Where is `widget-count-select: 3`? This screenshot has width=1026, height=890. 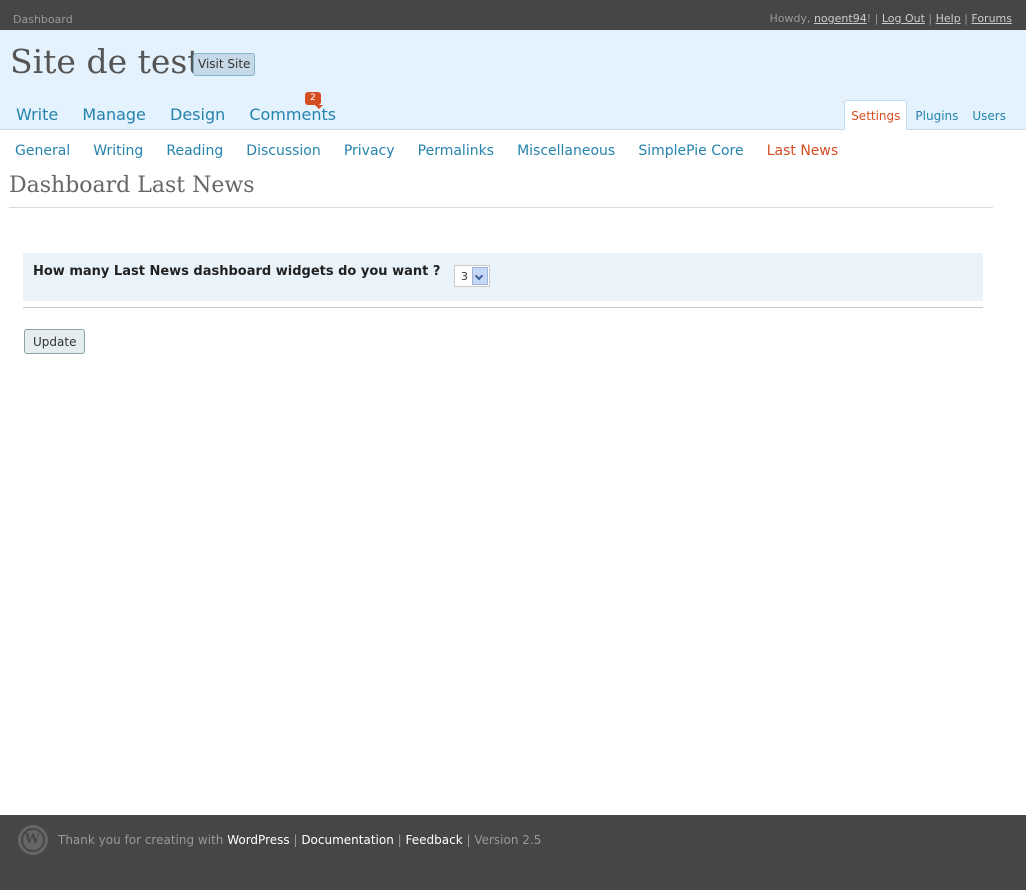 widget-count-select: 3 is located at coordinates (472, 276).